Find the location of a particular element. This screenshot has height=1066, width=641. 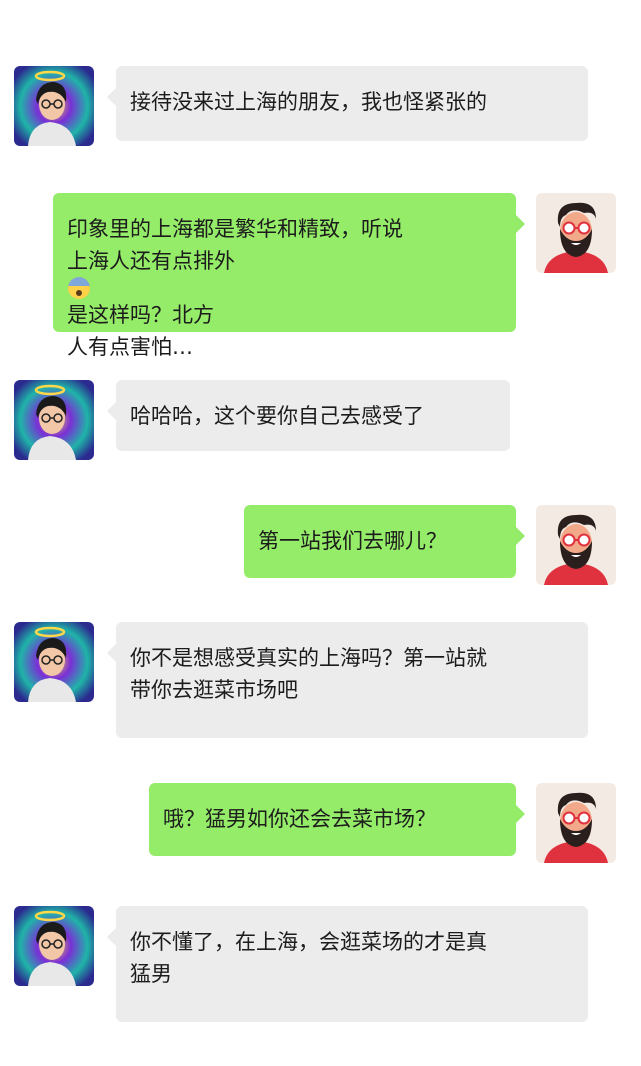

message-bubble: 你不懂了，在上海，会逛菜场的才是真 猛男 is located at coordinates (347, 964).